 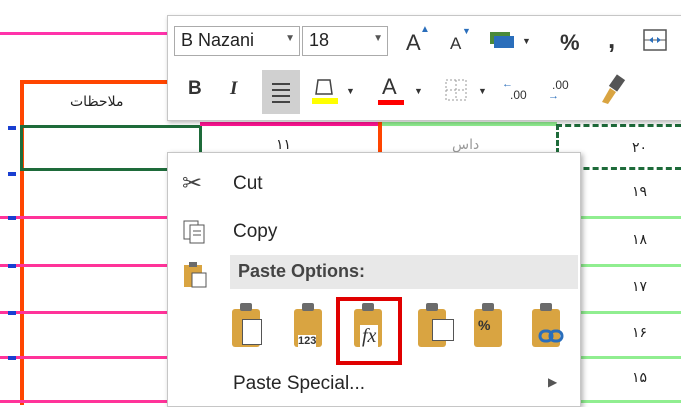 I want to click on paste-options-label: Paste Options:, so click(x=302, y=271).